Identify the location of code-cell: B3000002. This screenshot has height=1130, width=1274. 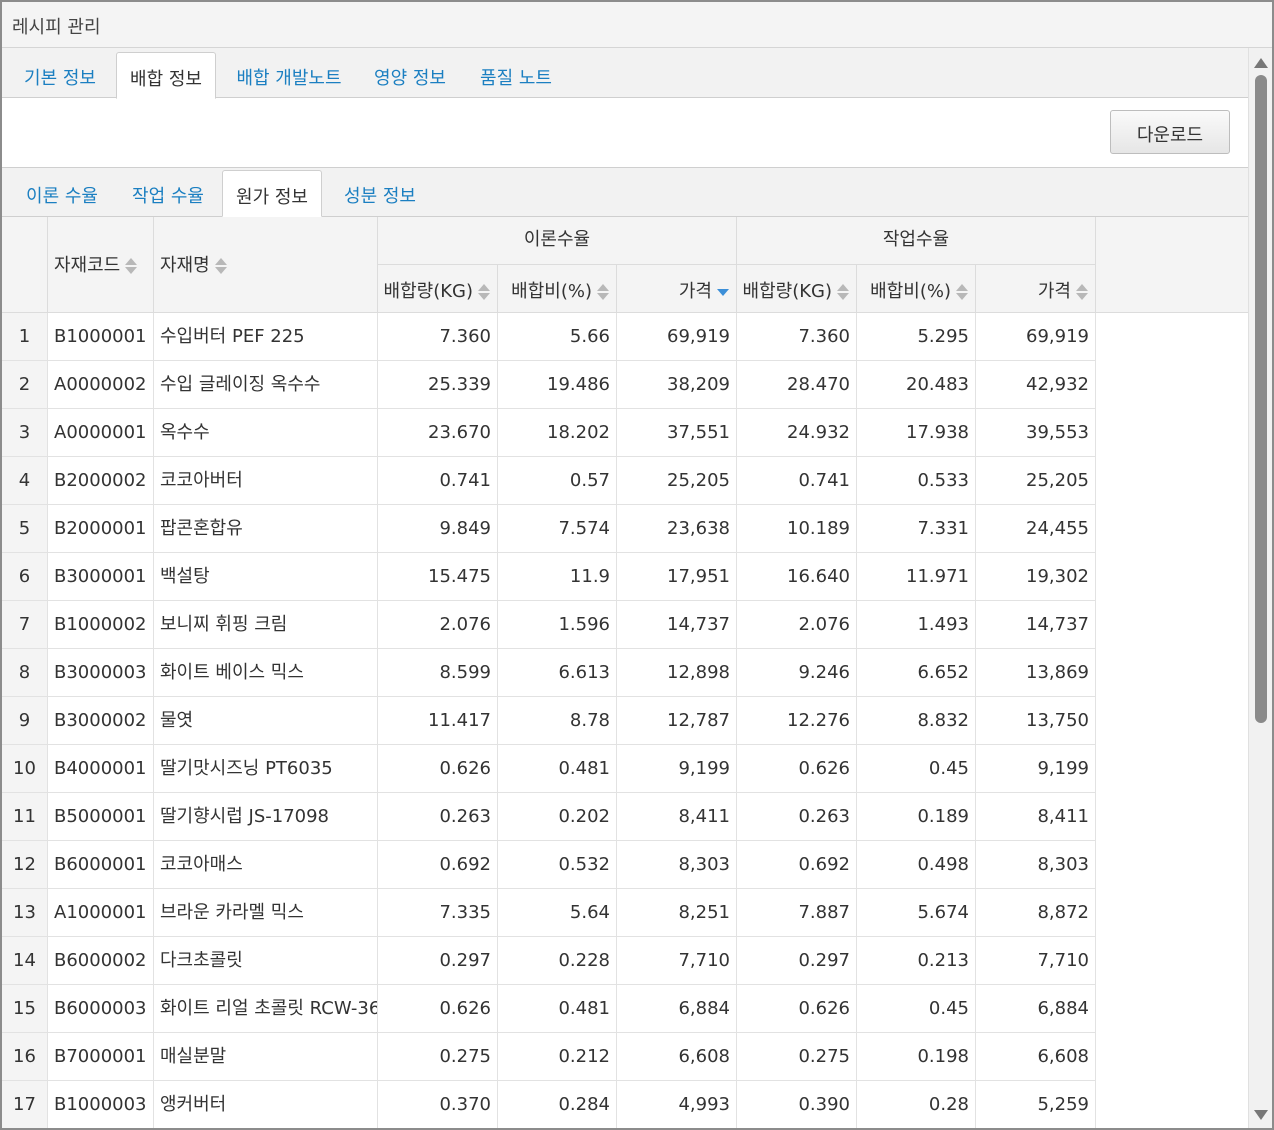
(101, 720).